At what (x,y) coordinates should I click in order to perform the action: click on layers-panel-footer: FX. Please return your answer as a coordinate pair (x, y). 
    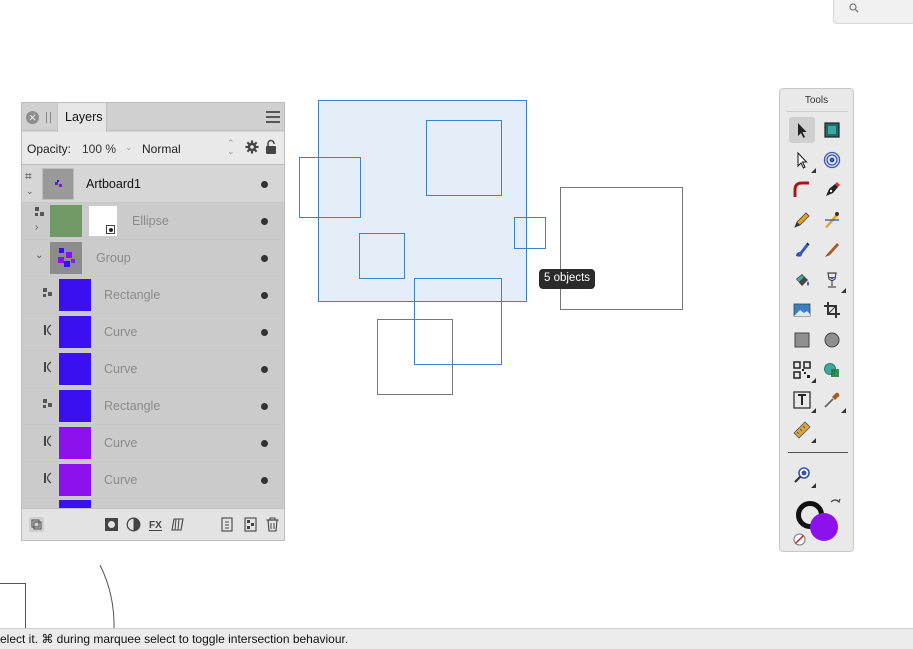
    Looking at the image, I should click on (153, 524).